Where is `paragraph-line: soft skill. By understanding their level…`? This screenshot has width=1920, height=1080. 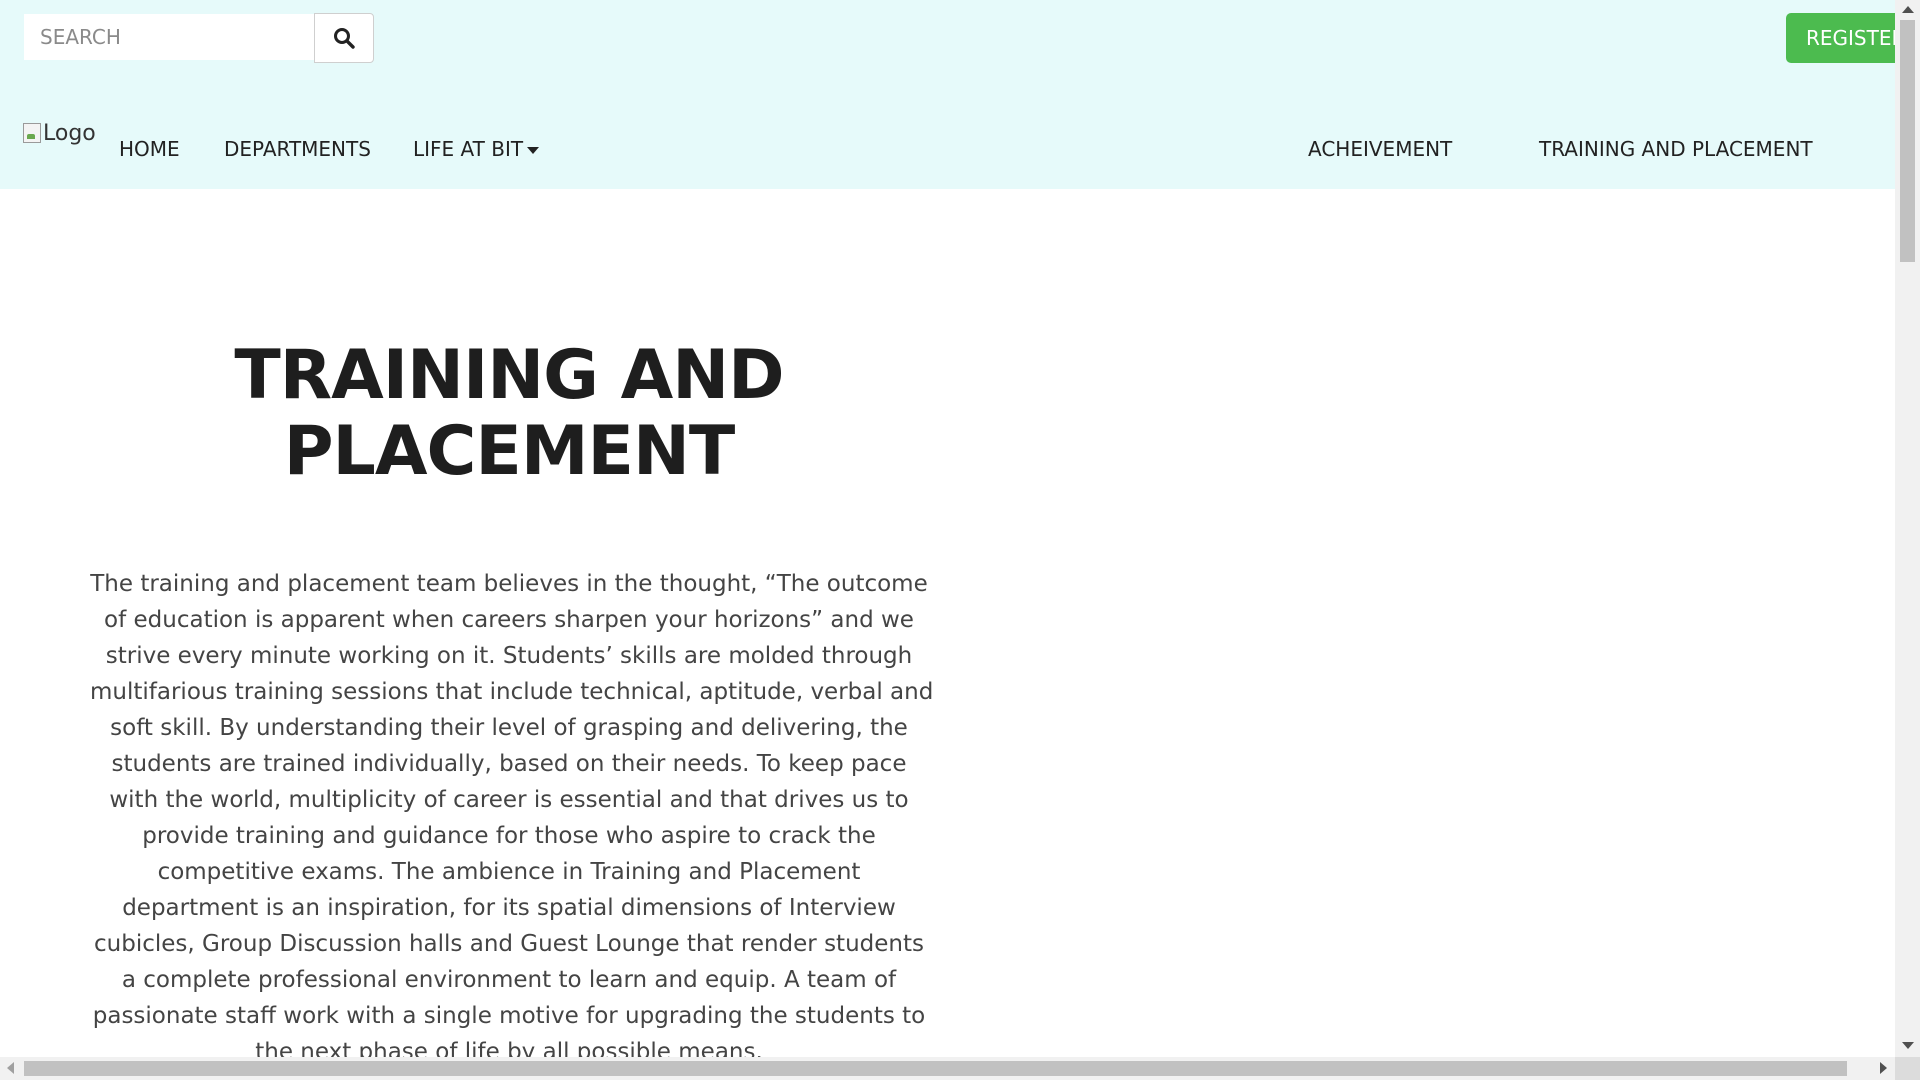
paragraph-line: soft skill. By understanding their level… is located at coordinates (509, 728).